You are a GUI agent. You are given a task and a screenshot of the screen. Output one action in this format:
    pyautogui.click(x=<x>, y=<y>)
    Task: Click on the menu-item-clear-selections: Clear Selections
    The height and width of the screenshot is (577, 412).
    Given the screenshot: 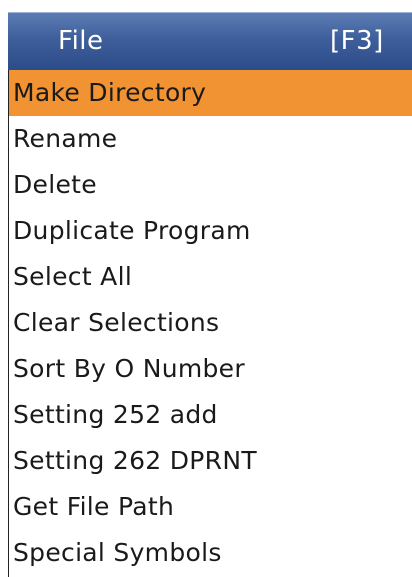 What is the action you would take?
    pyautogui.click(x=210, y=323)
    